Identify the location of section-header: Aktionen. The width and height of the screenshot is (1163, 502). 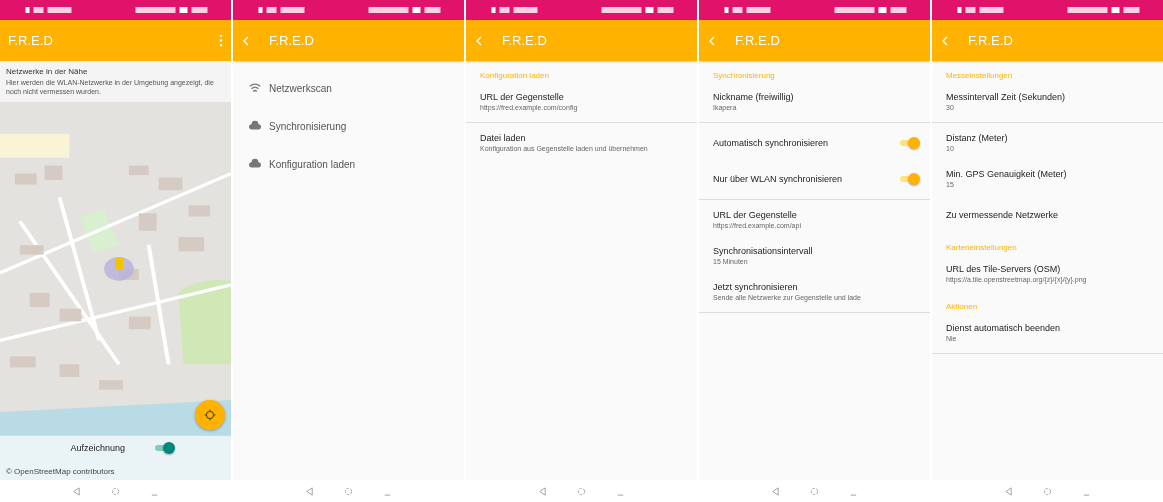
(962, 307).